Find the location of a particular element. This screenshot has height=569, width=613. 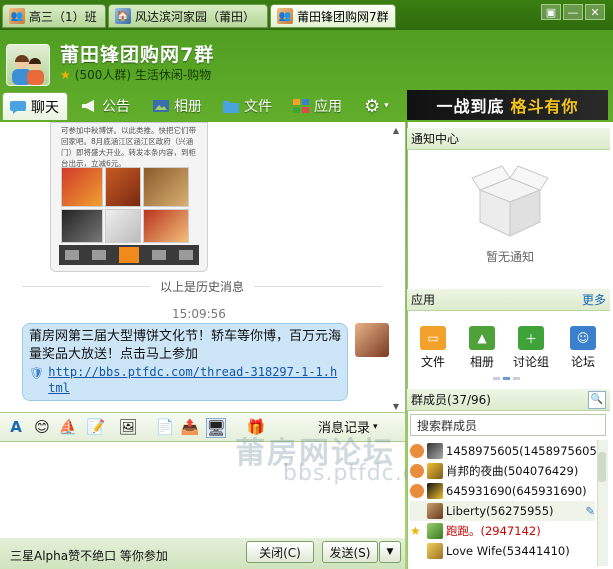

plus-icon: ＋ is located at coordinates (531, 338).